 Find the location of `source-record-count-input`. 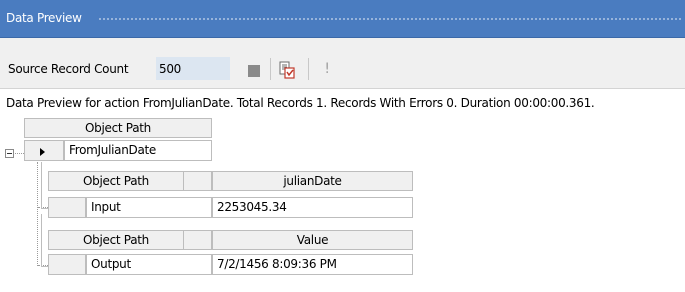

source-record-count-input is located at coordinates (193, 68).